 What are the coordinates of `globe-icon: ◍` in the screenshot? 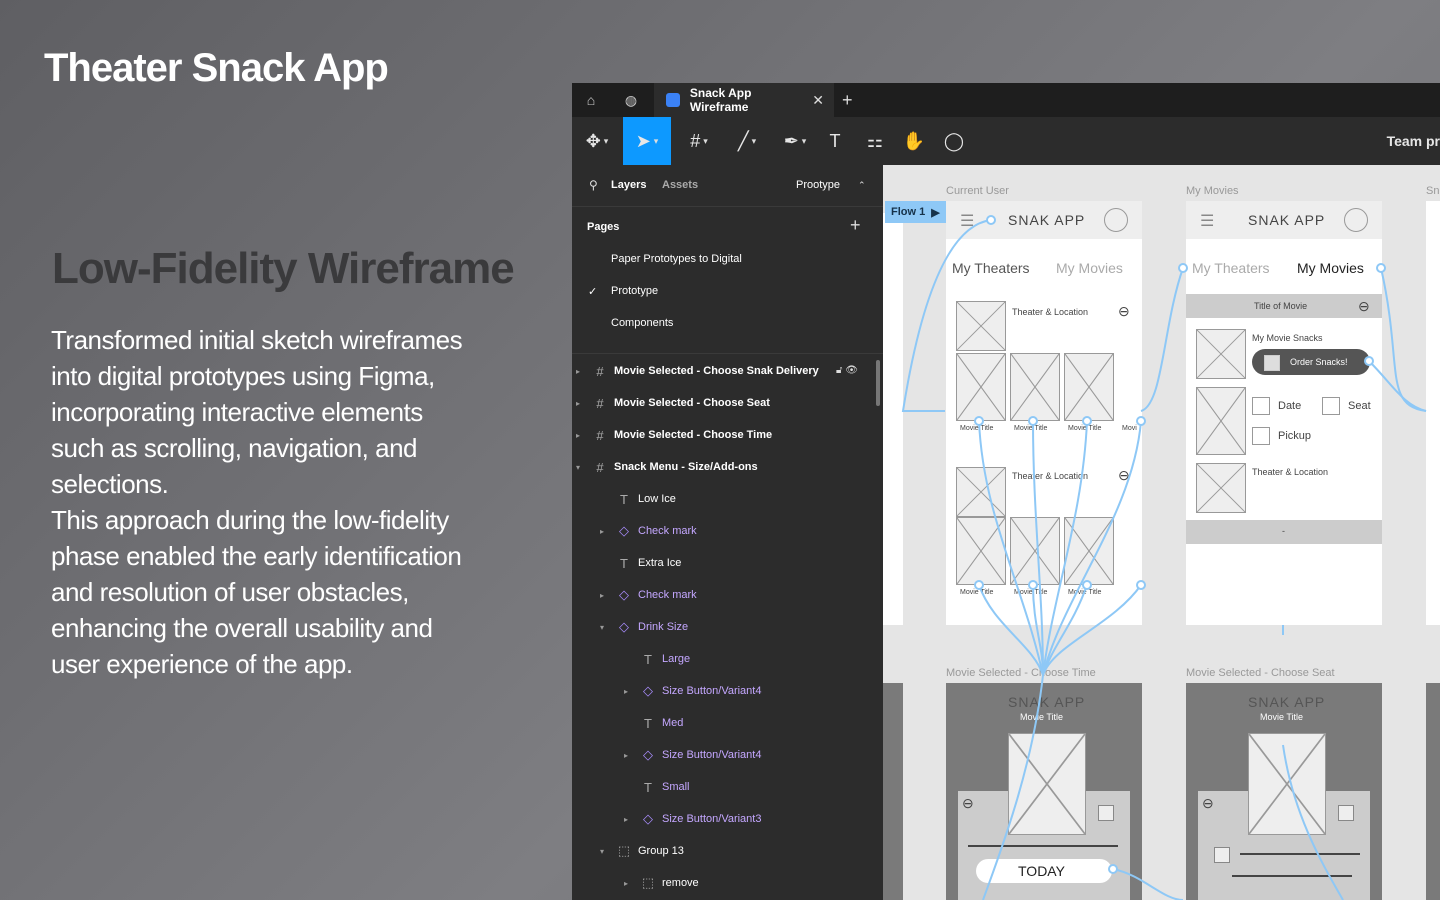 It's located at (631, 100).